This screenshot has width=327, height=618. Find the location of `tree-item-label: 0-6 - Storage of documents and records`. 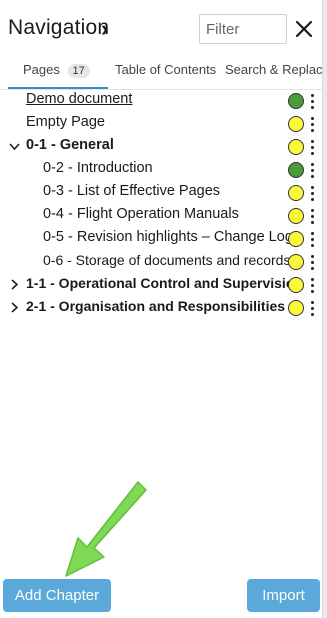

tree-item-label: 0-6 - Storage of documents and records is located at coordinates (167, 260).